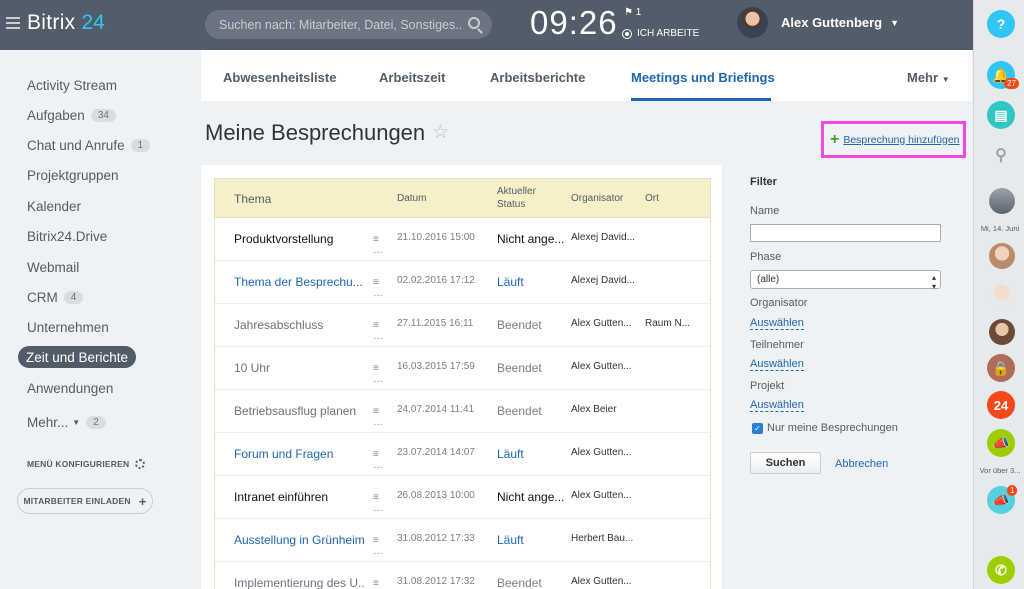 This screenshot has width=1024, height=589. What do you see at coordinates (703, 77) in the screenshot?
I see `tab-meetings: Meetings und Briefings` at bounding box center [703, 77].